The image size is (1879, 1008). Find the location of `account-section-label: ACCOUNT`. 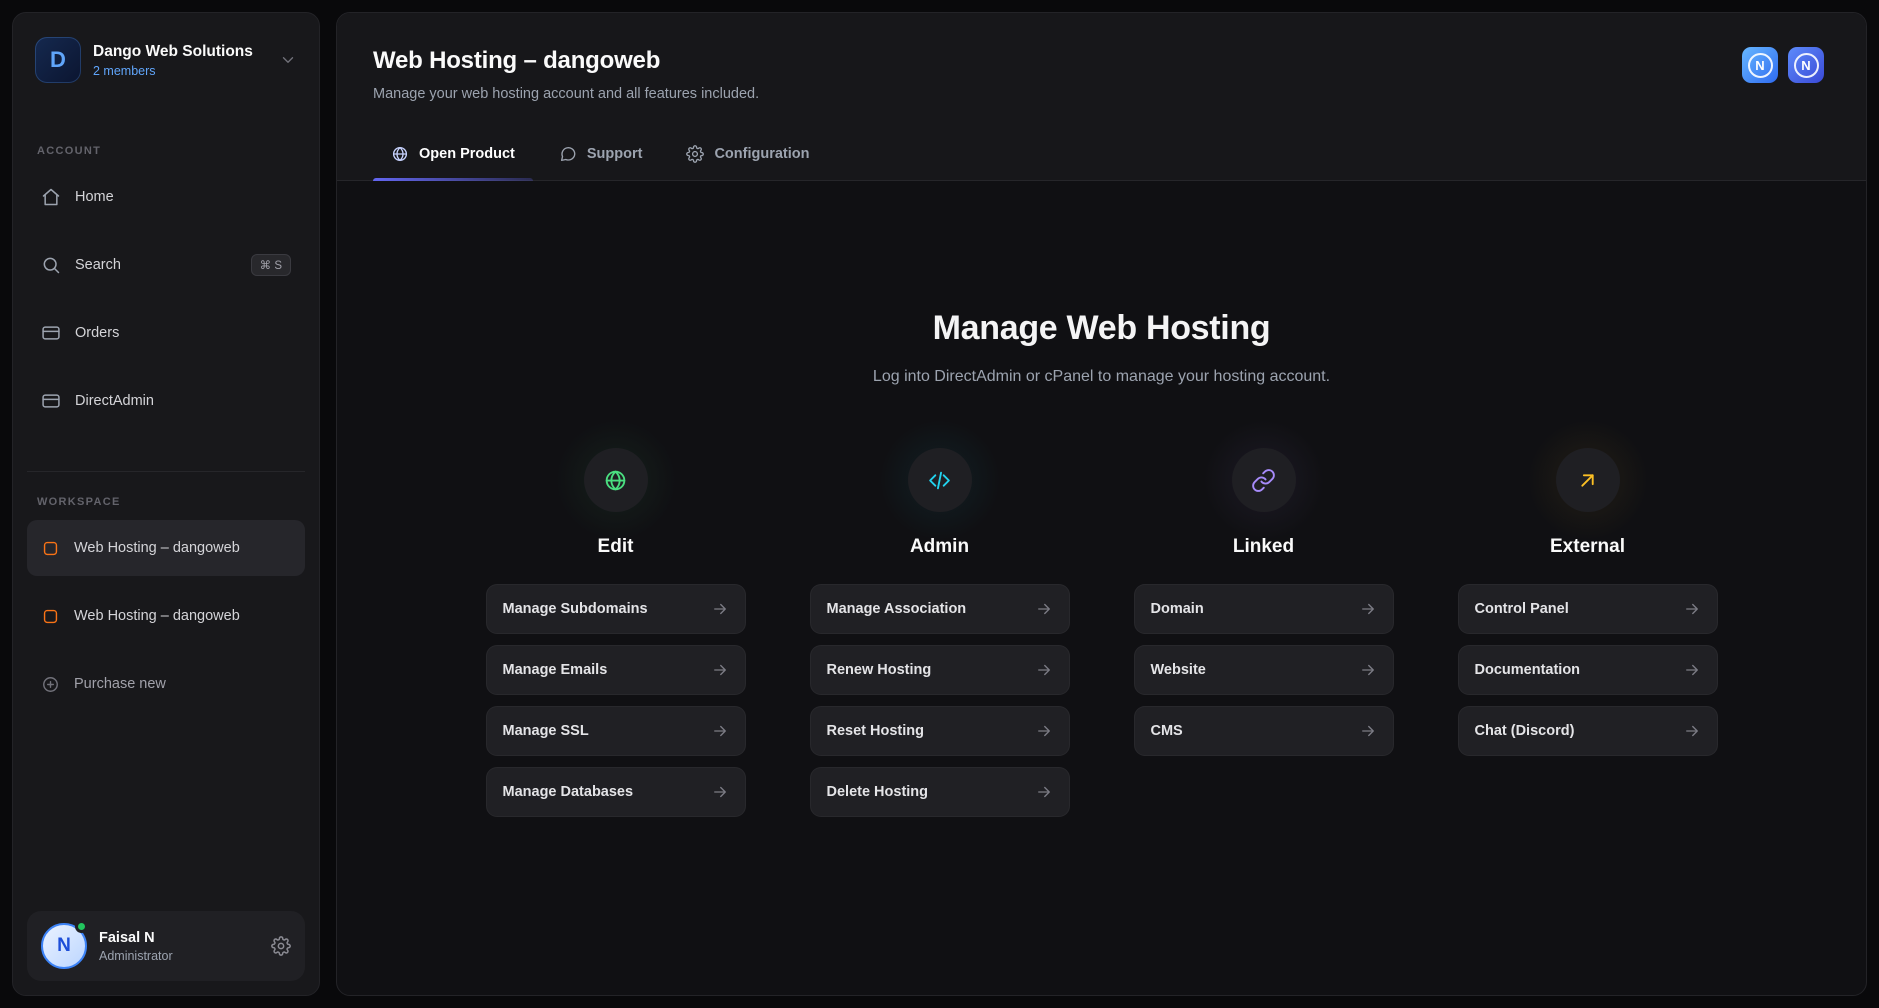

account-section-label: ACCOUNT is located at coordinates (69, 151).